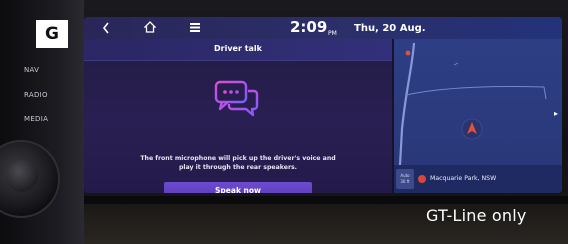 Image resolution: width=568 pixels, height=244 pixels. Describe the element at coordinates (556, 113) in the screenshot. I see `map-expand-icon: ▸` at that location.